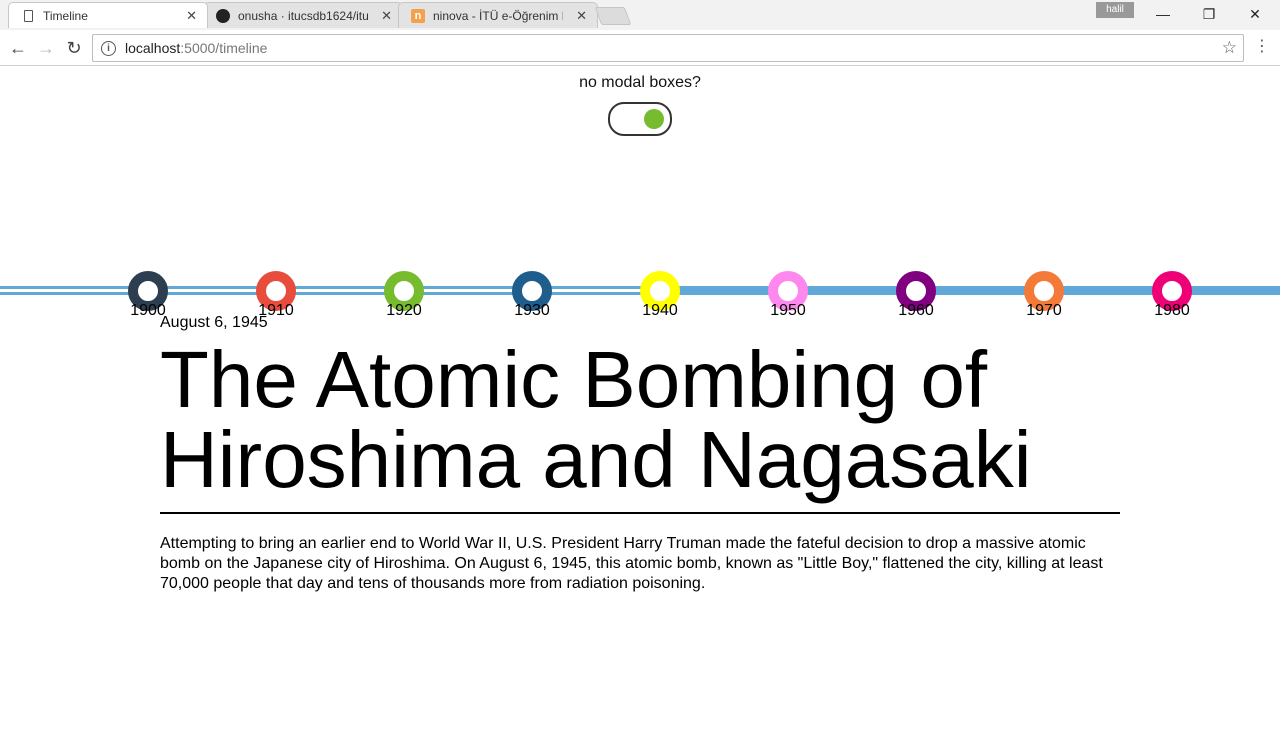 The width and height of the screenshot is (1280, 739). What do you see at coordinates (613, 16) in the screenshot?
I see `new-tab-button` at bounding box center [613, 16].